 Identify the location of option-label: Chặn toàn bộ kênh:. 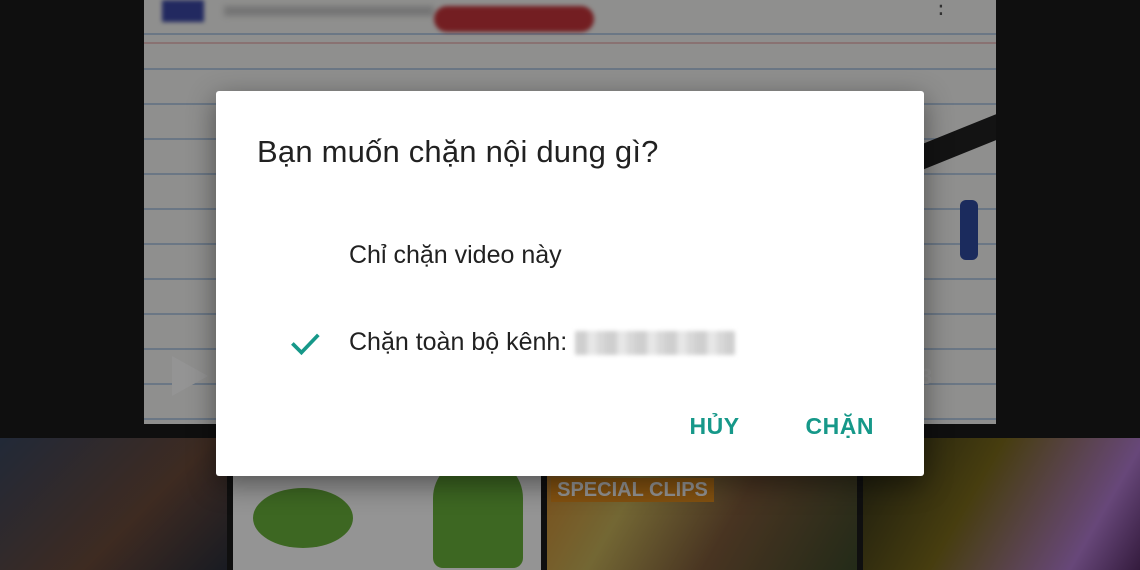
(542, 342).